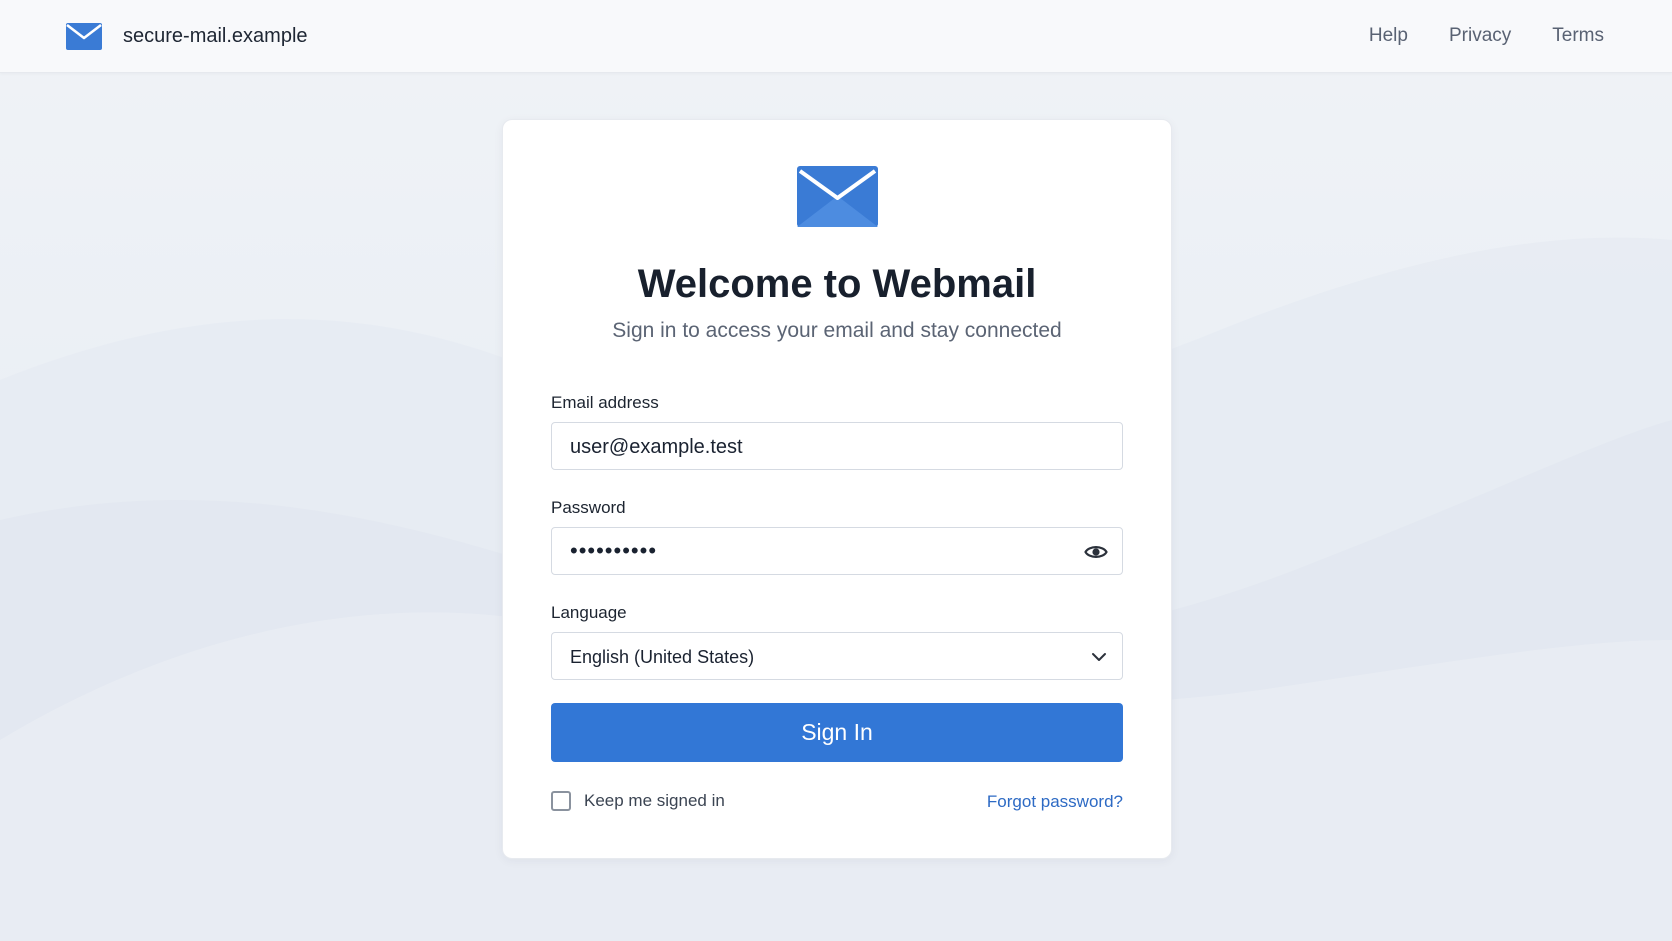  I want to click on nav-terms-link: Terms, so click(1578, 36).